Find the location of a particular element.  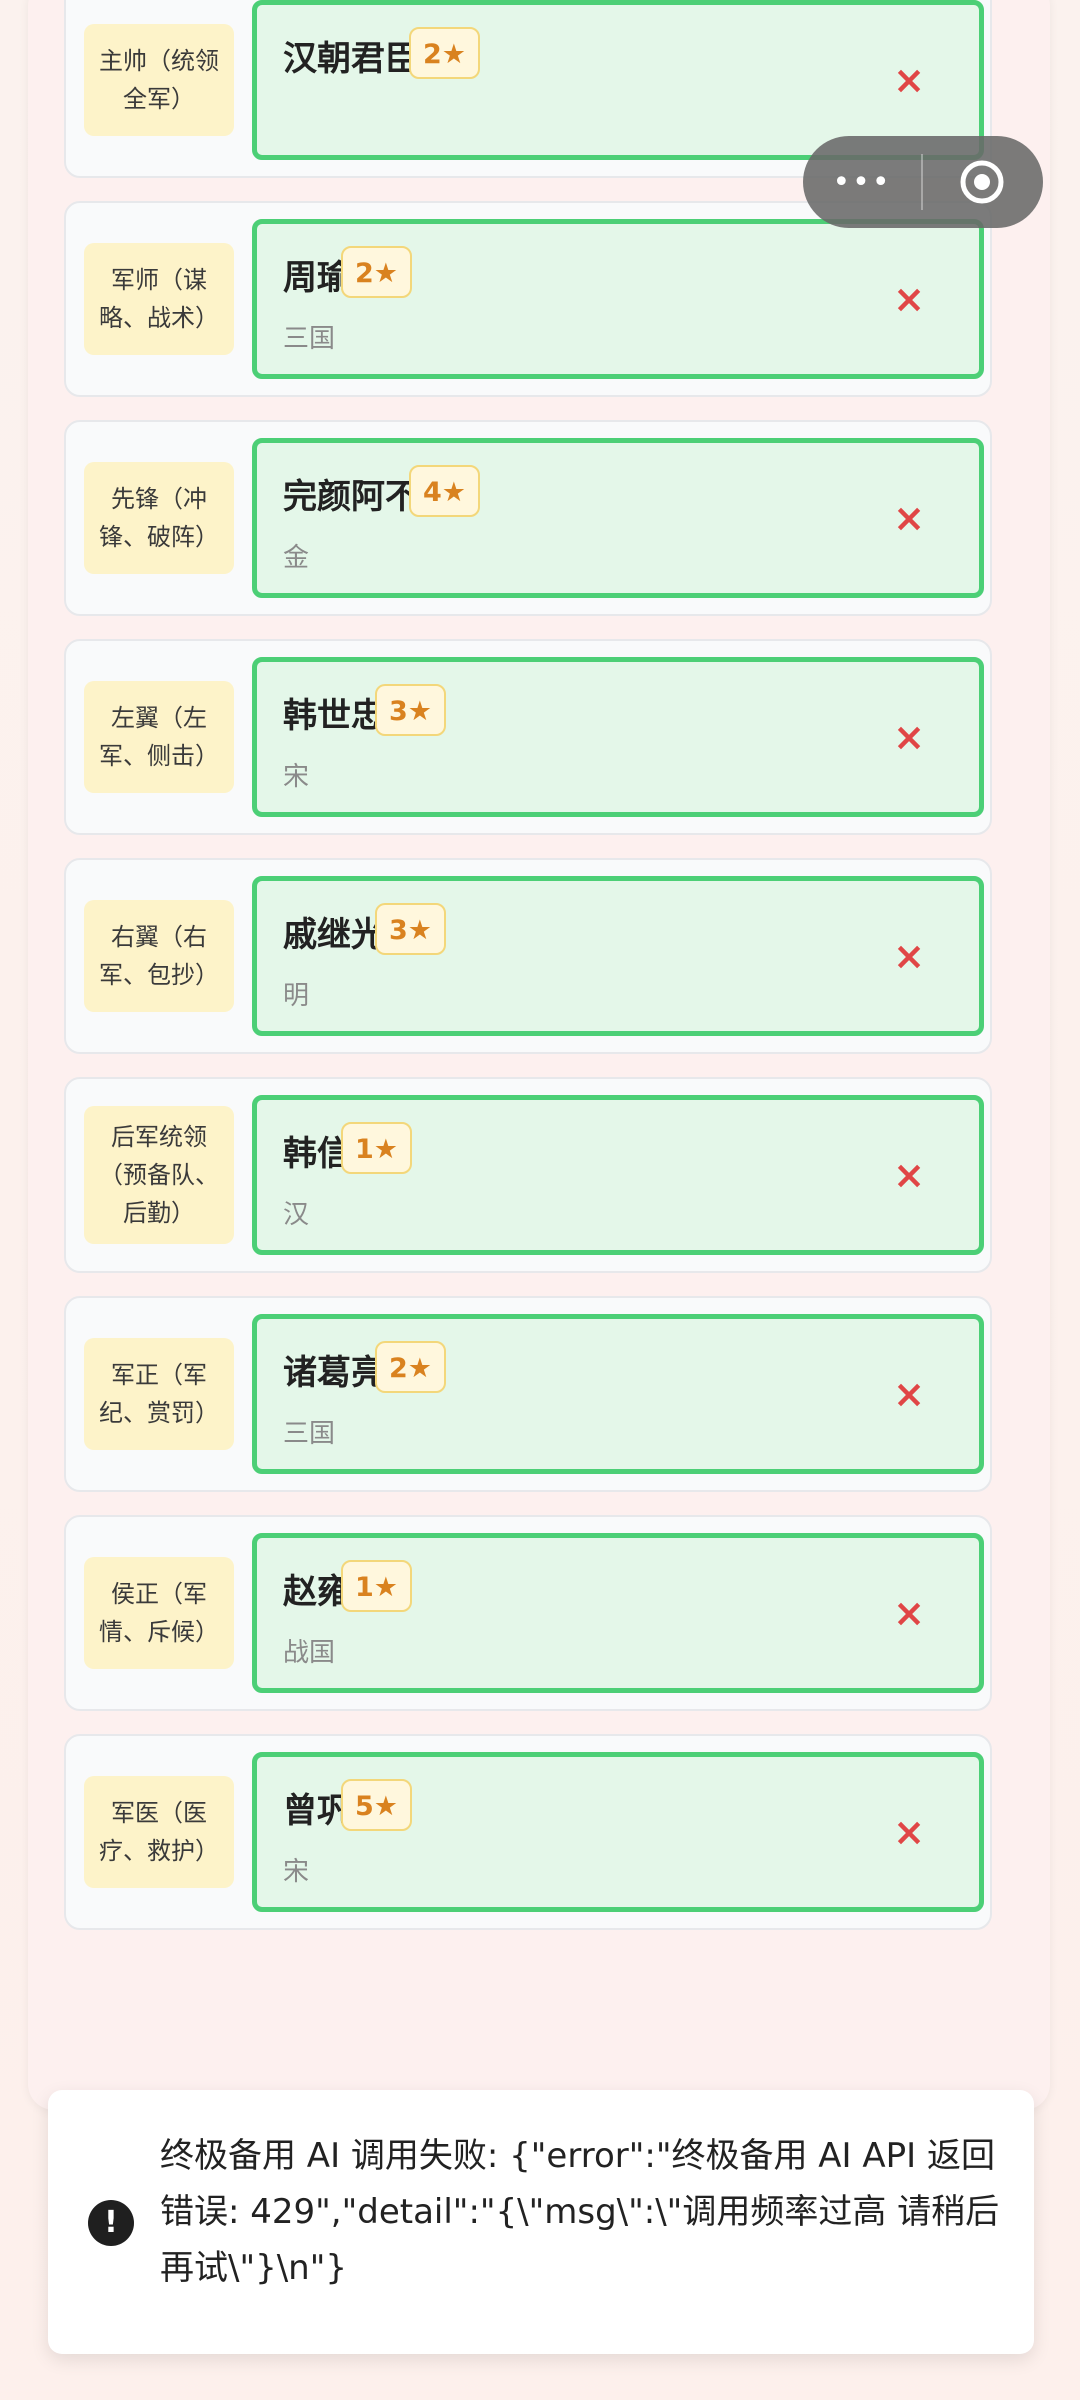

general-name: 完颜阿不 is located at coordinates (351, 497).